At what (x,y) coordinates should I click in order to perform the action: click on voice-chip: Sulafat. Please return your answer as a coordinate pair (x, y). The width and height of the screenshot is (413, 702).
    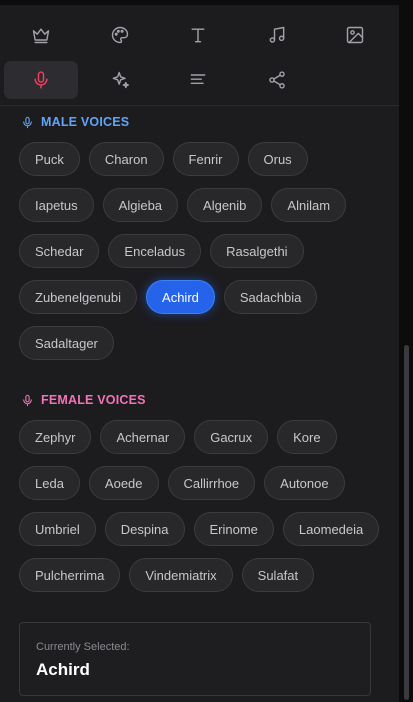
    Looking at the image, I should click on (278, 575).